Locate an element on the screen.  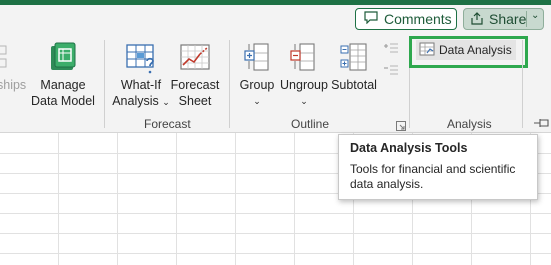
what-if-analysis-button: What-If Analysis ⌄ is located at coordinates (141, 93).